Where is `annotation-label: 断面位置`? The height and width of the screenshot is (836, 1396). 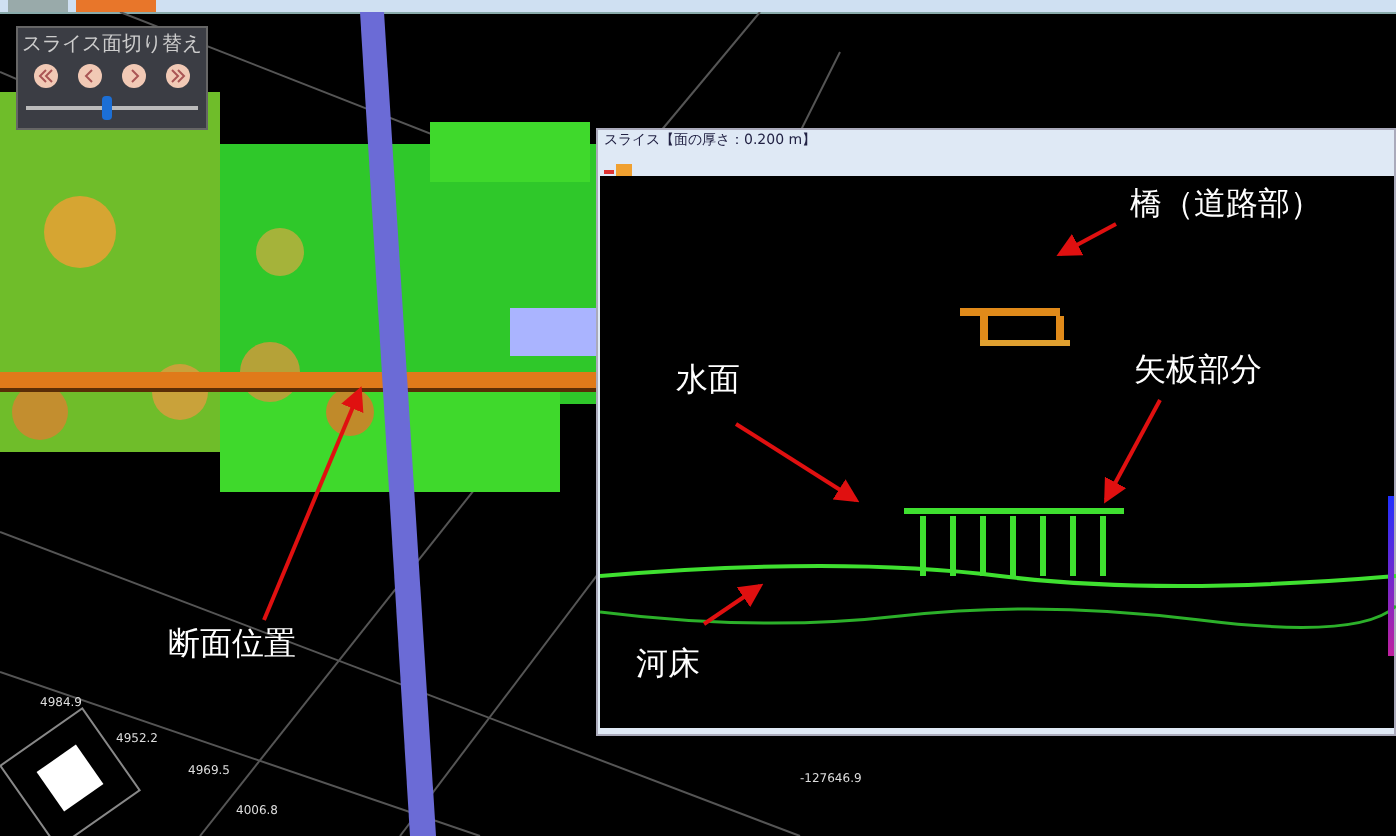
annotation-label: 断面位置 is located at coordinates (232, 644).